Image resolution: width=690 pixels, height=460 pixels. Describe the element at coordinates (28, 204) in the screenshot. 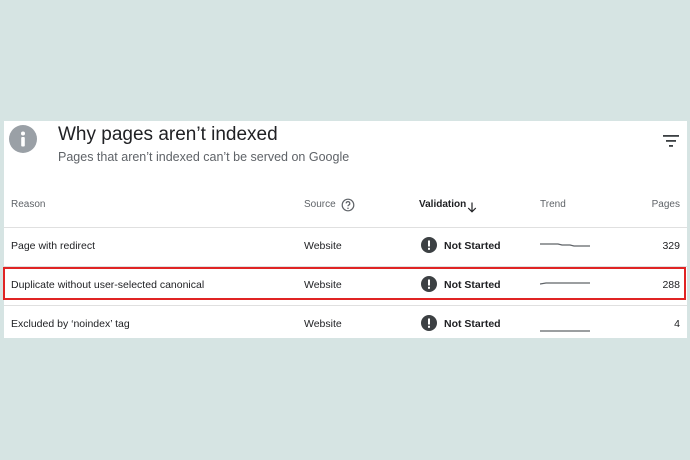

I see `column-header-reason: Reason` at that location.